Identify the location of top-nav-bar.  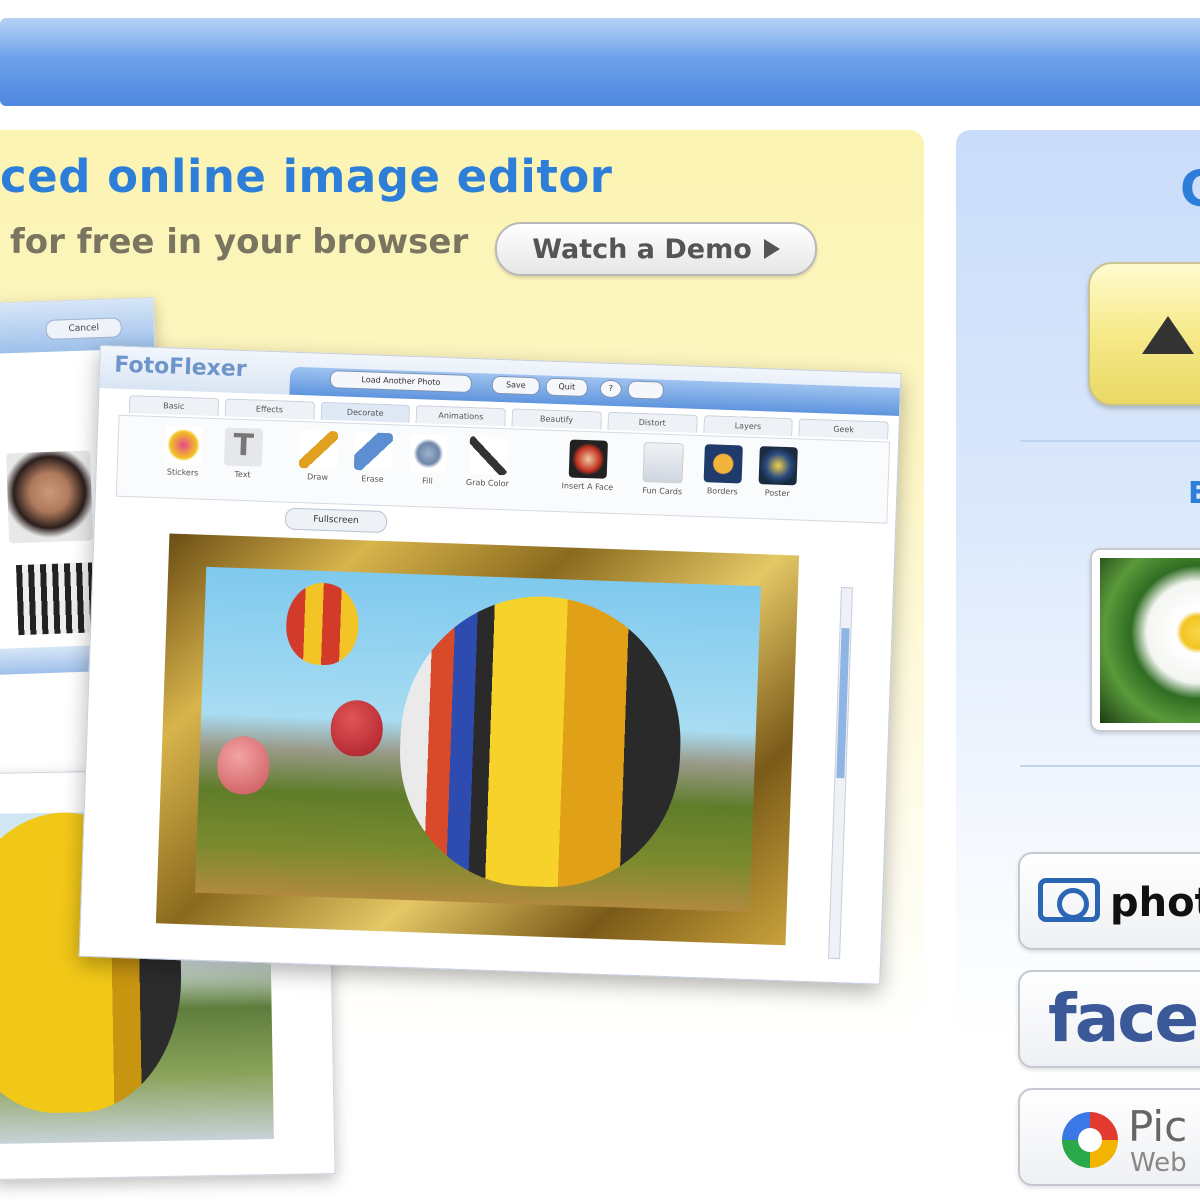
(600, 62).